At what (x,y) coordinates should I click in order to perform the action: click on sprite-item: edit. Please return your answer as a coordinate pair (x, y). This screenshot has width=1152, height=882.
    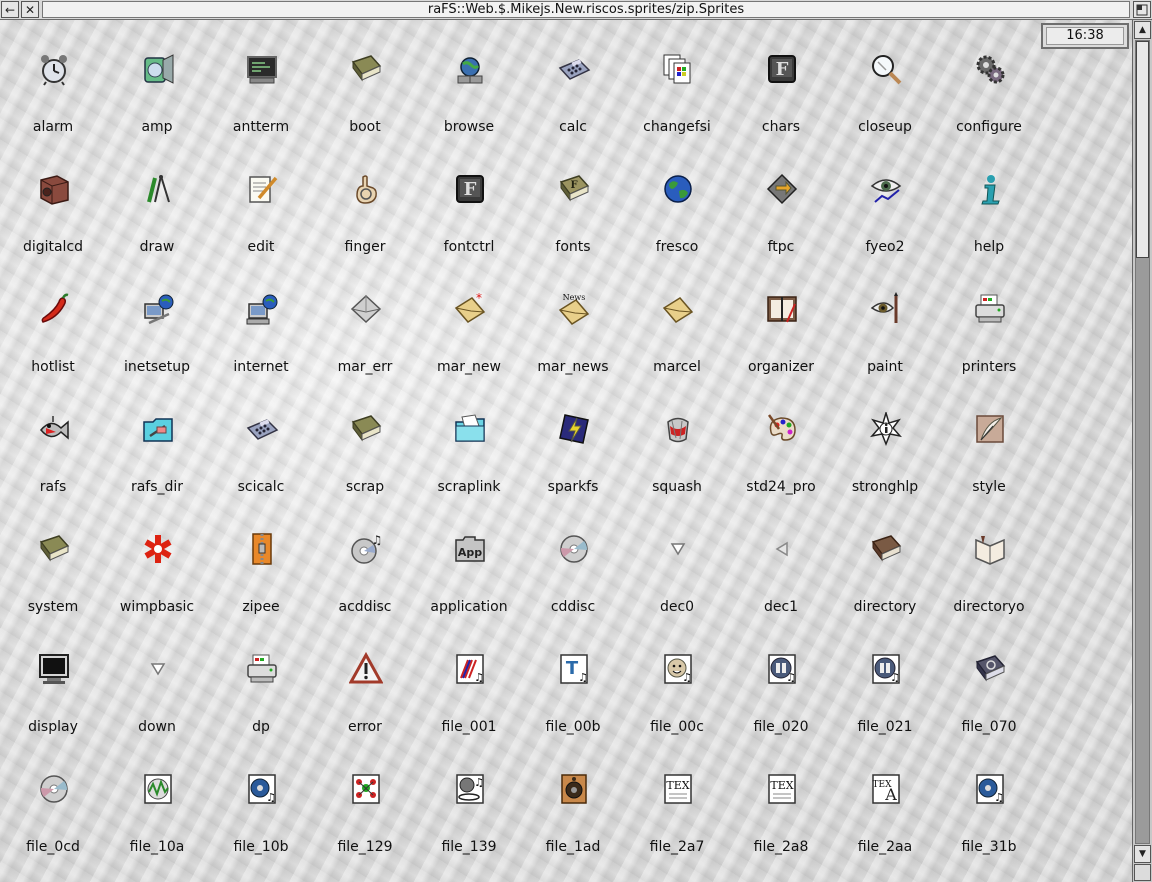
    Looking at the image, I should click on (261, 200).